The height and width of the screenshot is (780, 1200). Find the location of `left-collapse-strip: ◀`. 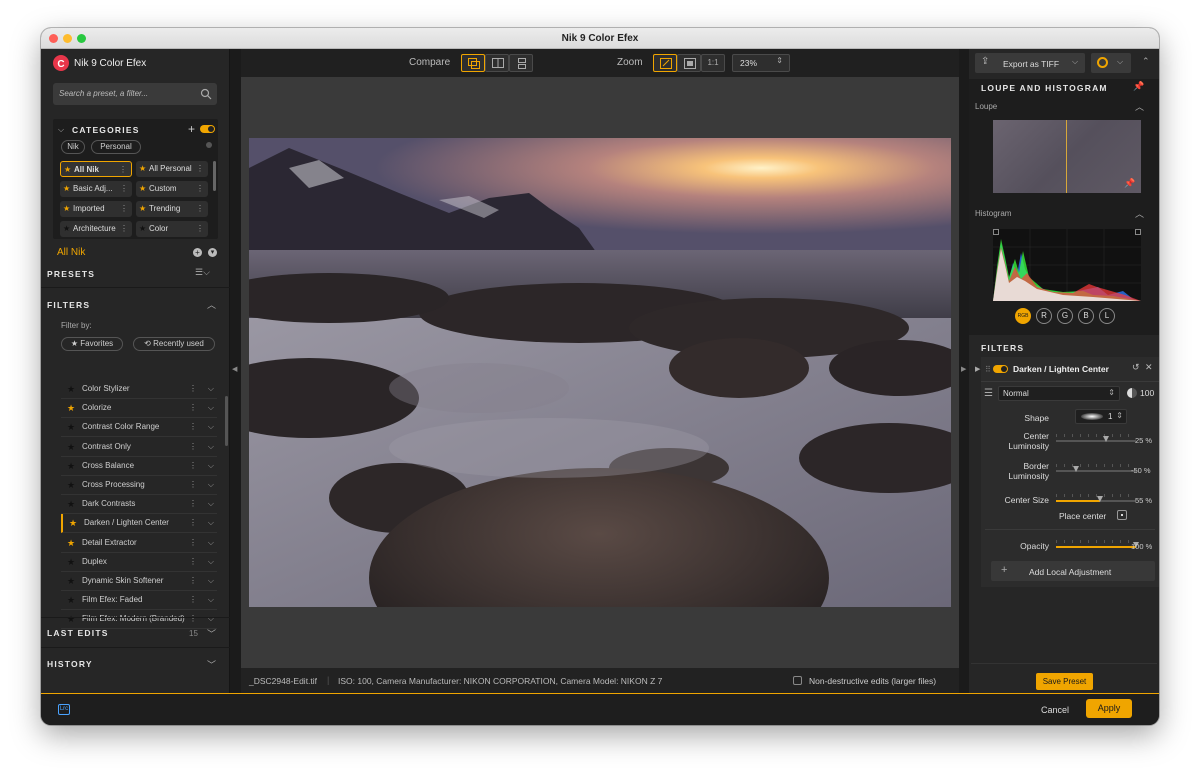

left-collapse-strip: ◀ is located at coordinates (235, 371).